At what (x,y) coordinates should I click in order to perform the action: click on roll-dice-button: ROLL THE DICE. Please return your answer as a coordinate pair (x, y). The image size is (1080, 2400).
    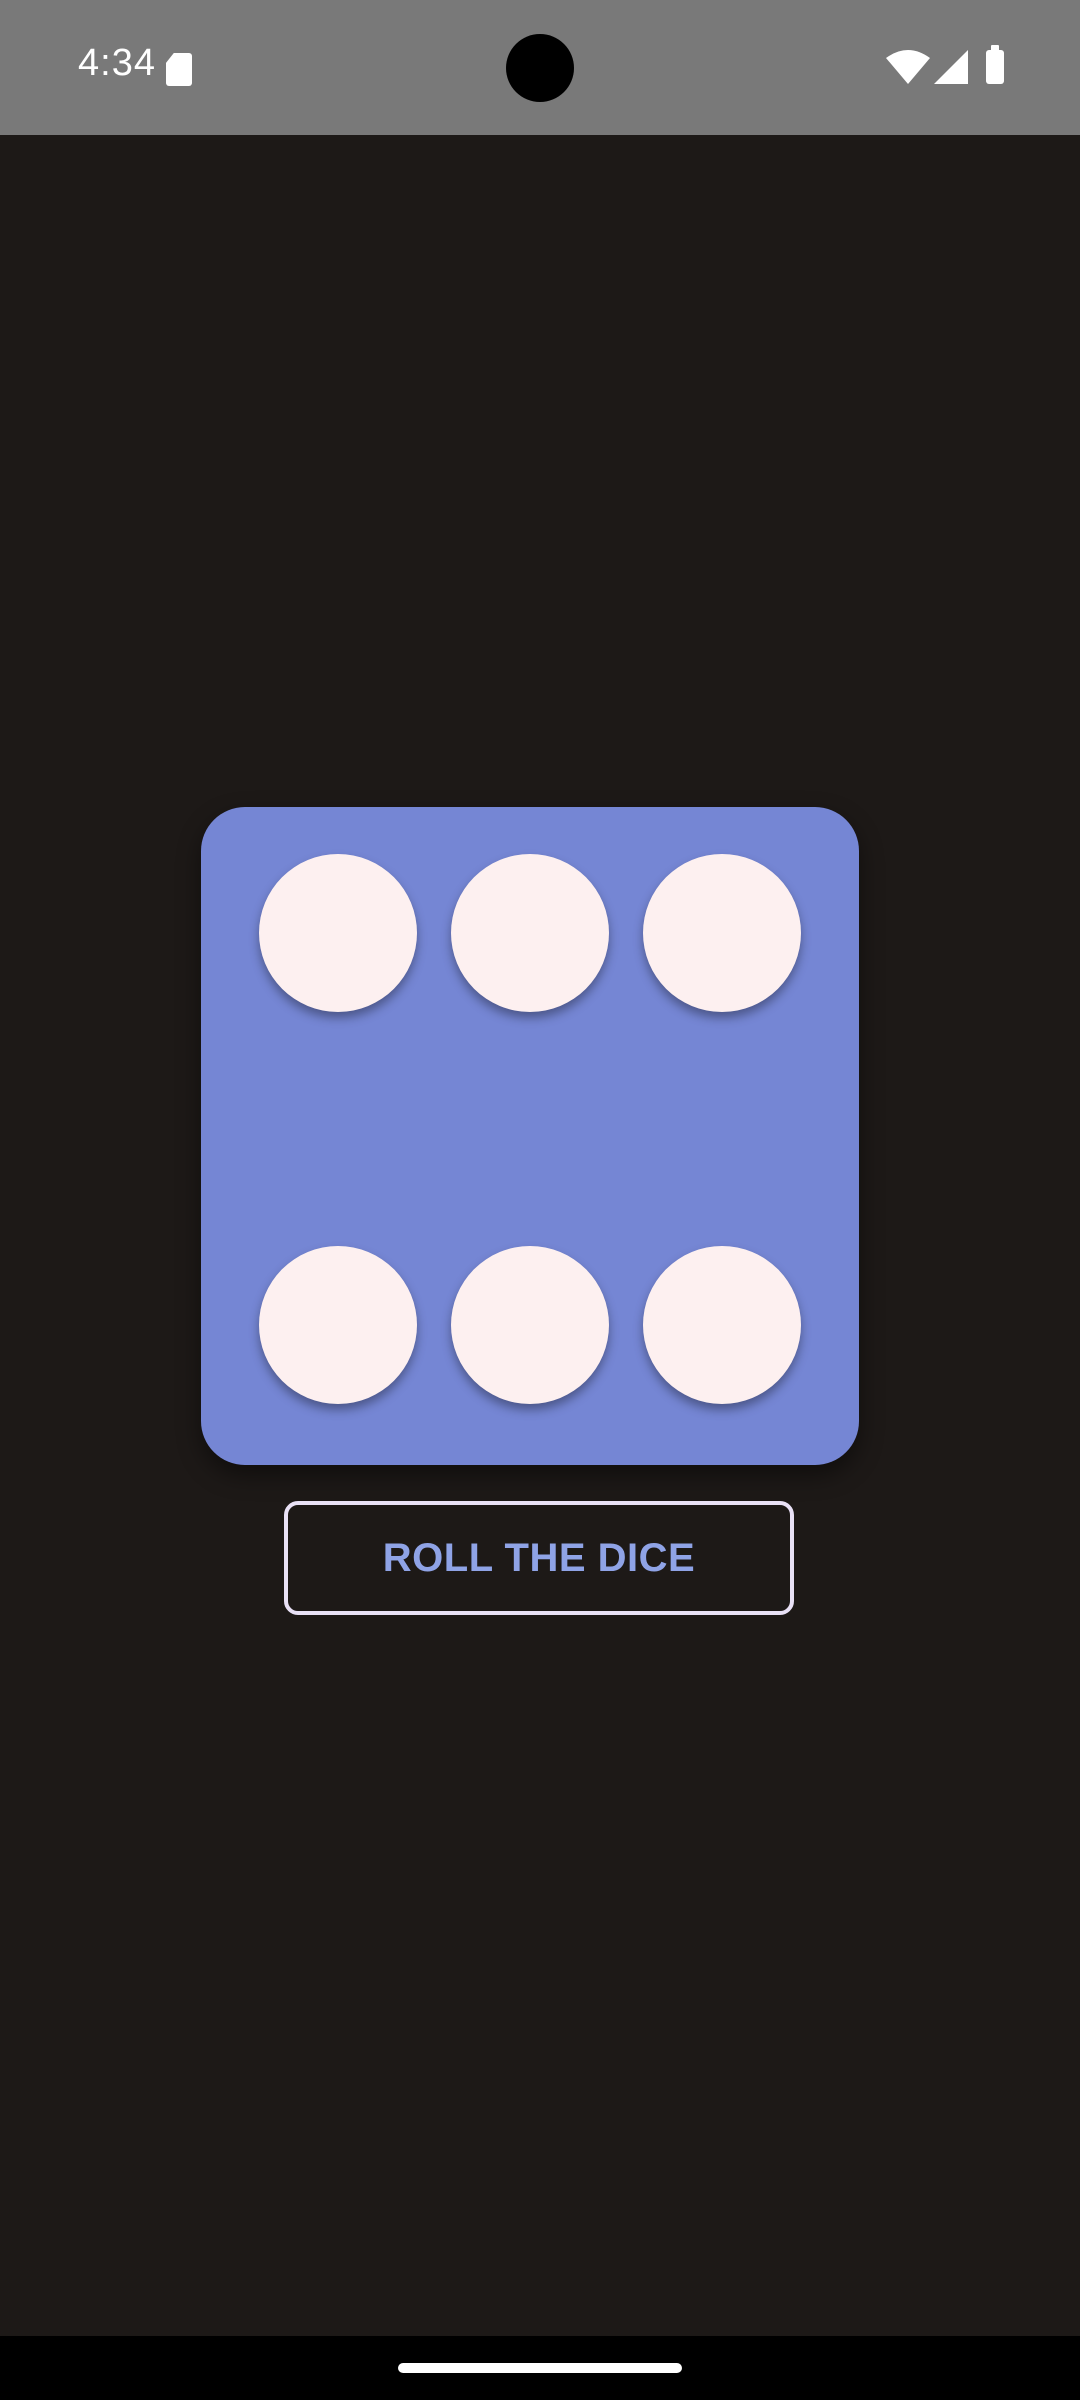
    Looking at the image, I should click on (539, 1558).